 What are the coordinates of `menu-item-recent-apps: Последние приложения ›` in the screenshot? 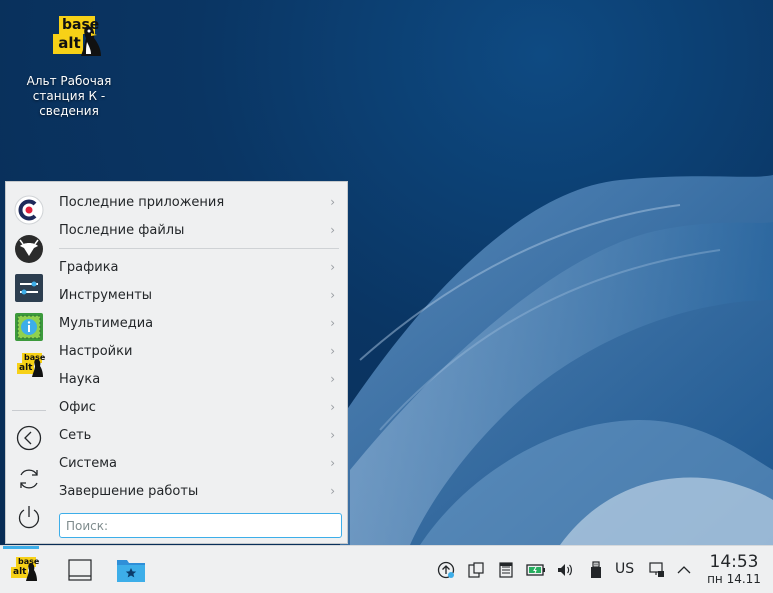 It's located at (198, 202).